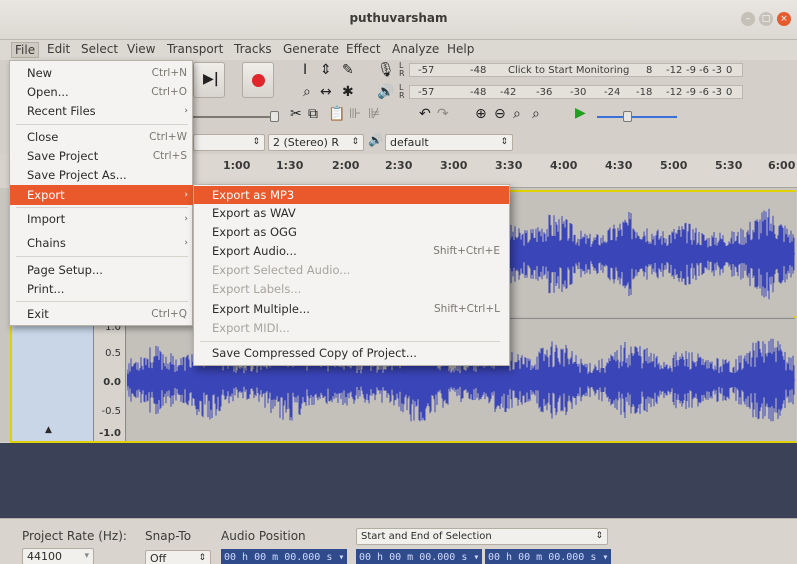 The width and height of the screenshot is (797, 564). What do you see at coordinates (141, 49) in the screenshot?
I see `menu-view: View` at bounding box center [141, 49].